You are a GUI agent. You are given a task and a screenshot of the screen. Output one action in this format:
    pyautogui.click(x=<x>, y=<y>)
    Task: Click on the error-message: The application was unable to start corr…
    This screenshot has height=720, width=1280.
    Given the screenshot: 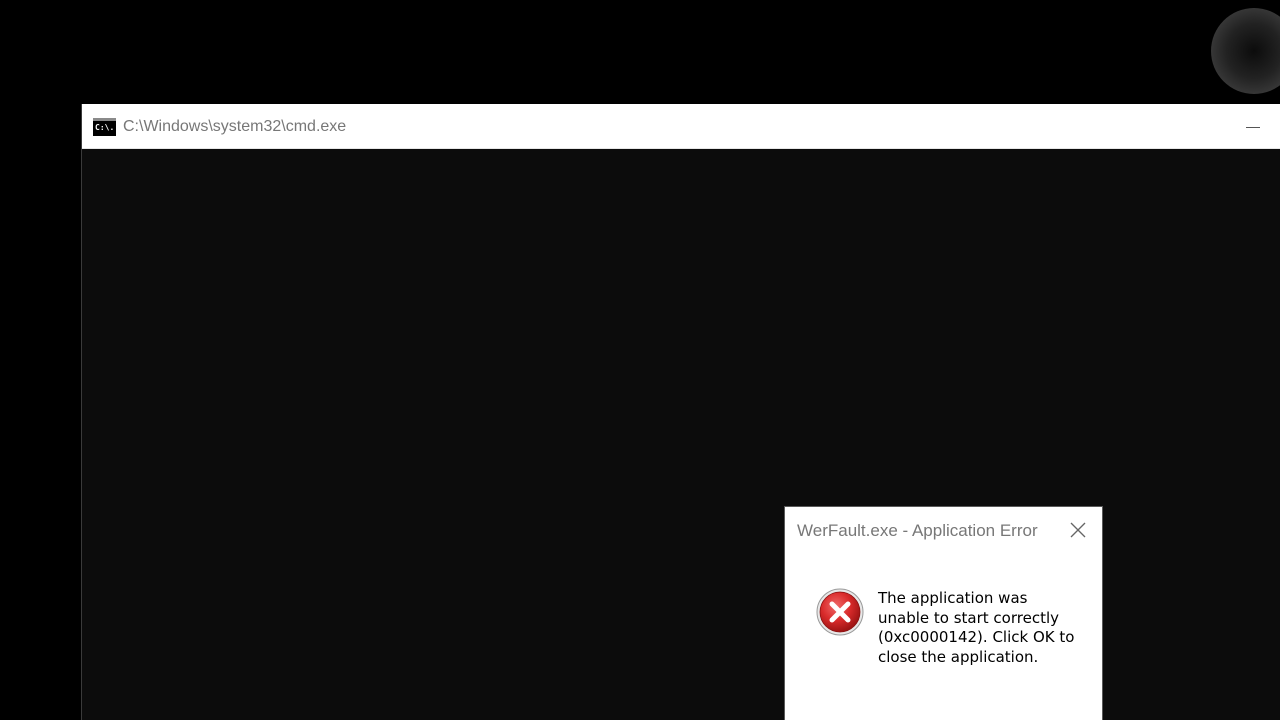 What is the action you would take?
    pyautogui.click(x=976, y=627)
    